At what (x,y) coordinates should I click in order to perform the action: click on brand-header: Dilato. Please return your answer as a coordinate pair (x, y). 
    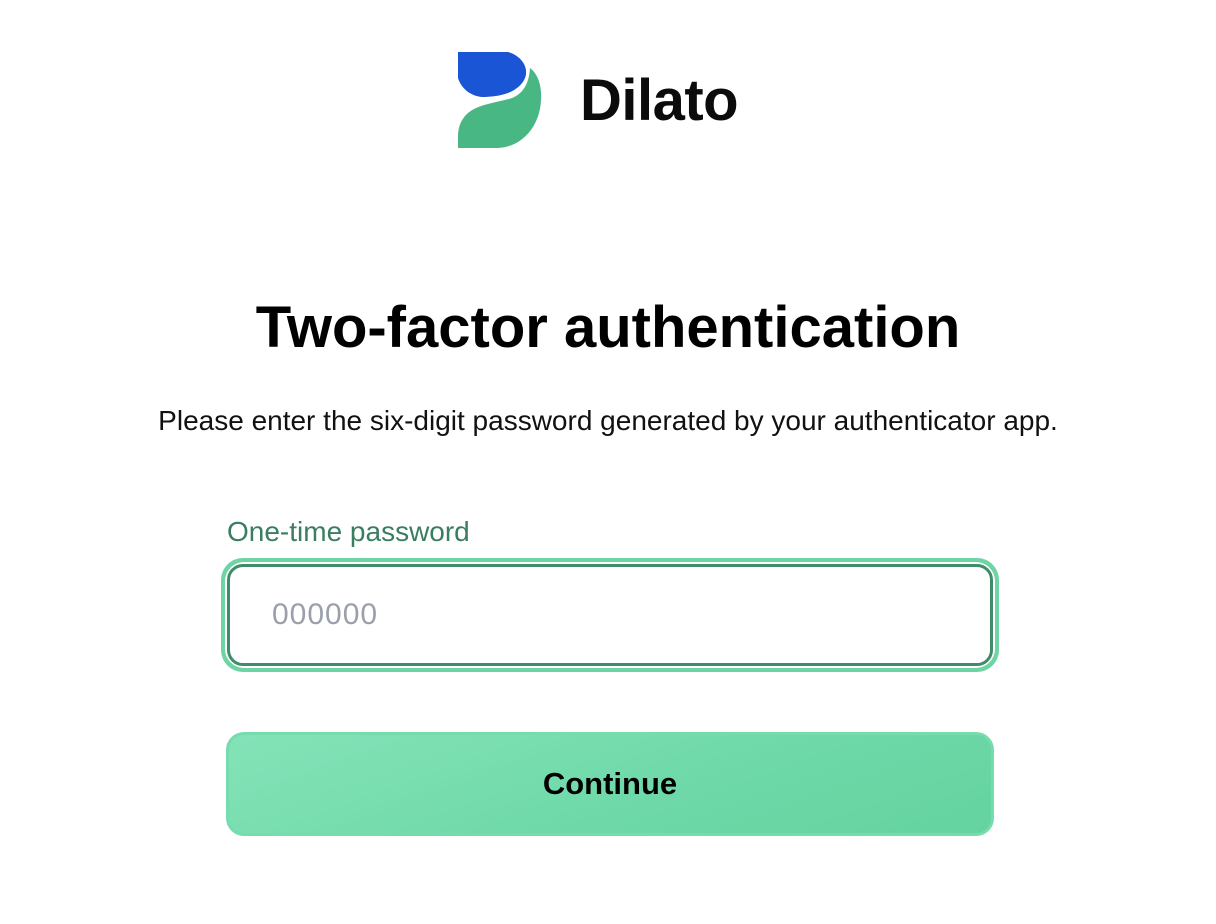
    Looking at the image, I should click on (597, 100).